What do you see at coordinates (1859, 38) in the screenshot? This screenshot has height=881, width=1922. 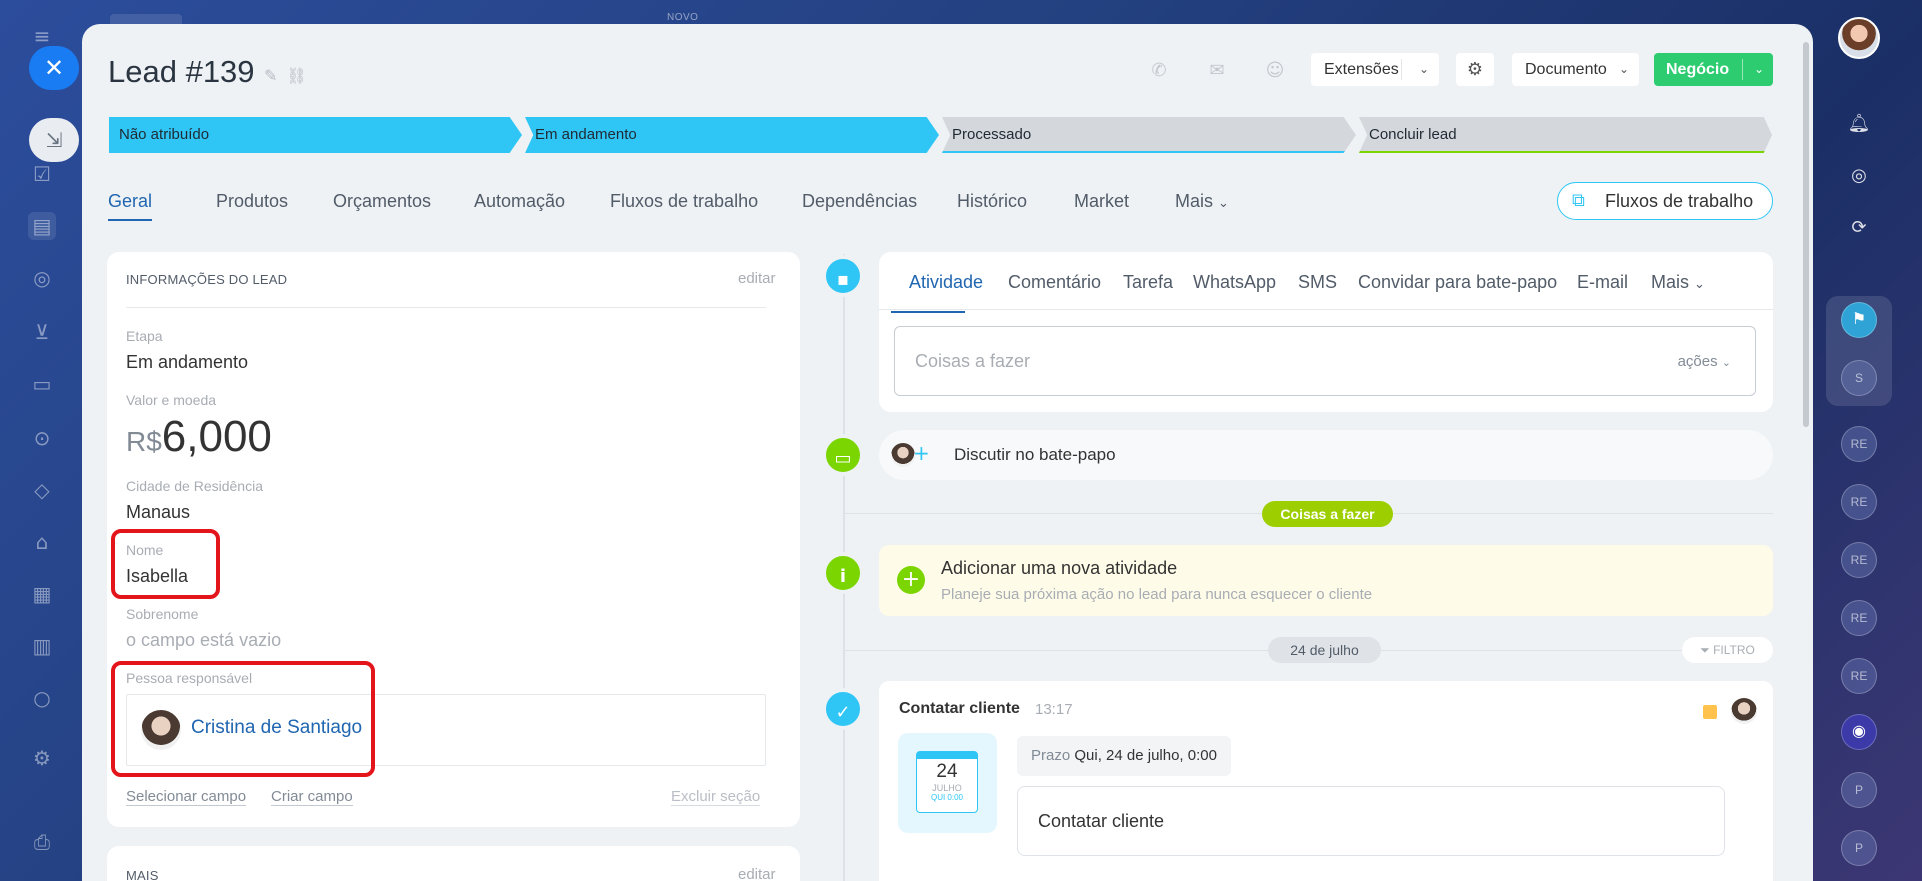 I see `user-avatar` at bounding box center [1859, 38].